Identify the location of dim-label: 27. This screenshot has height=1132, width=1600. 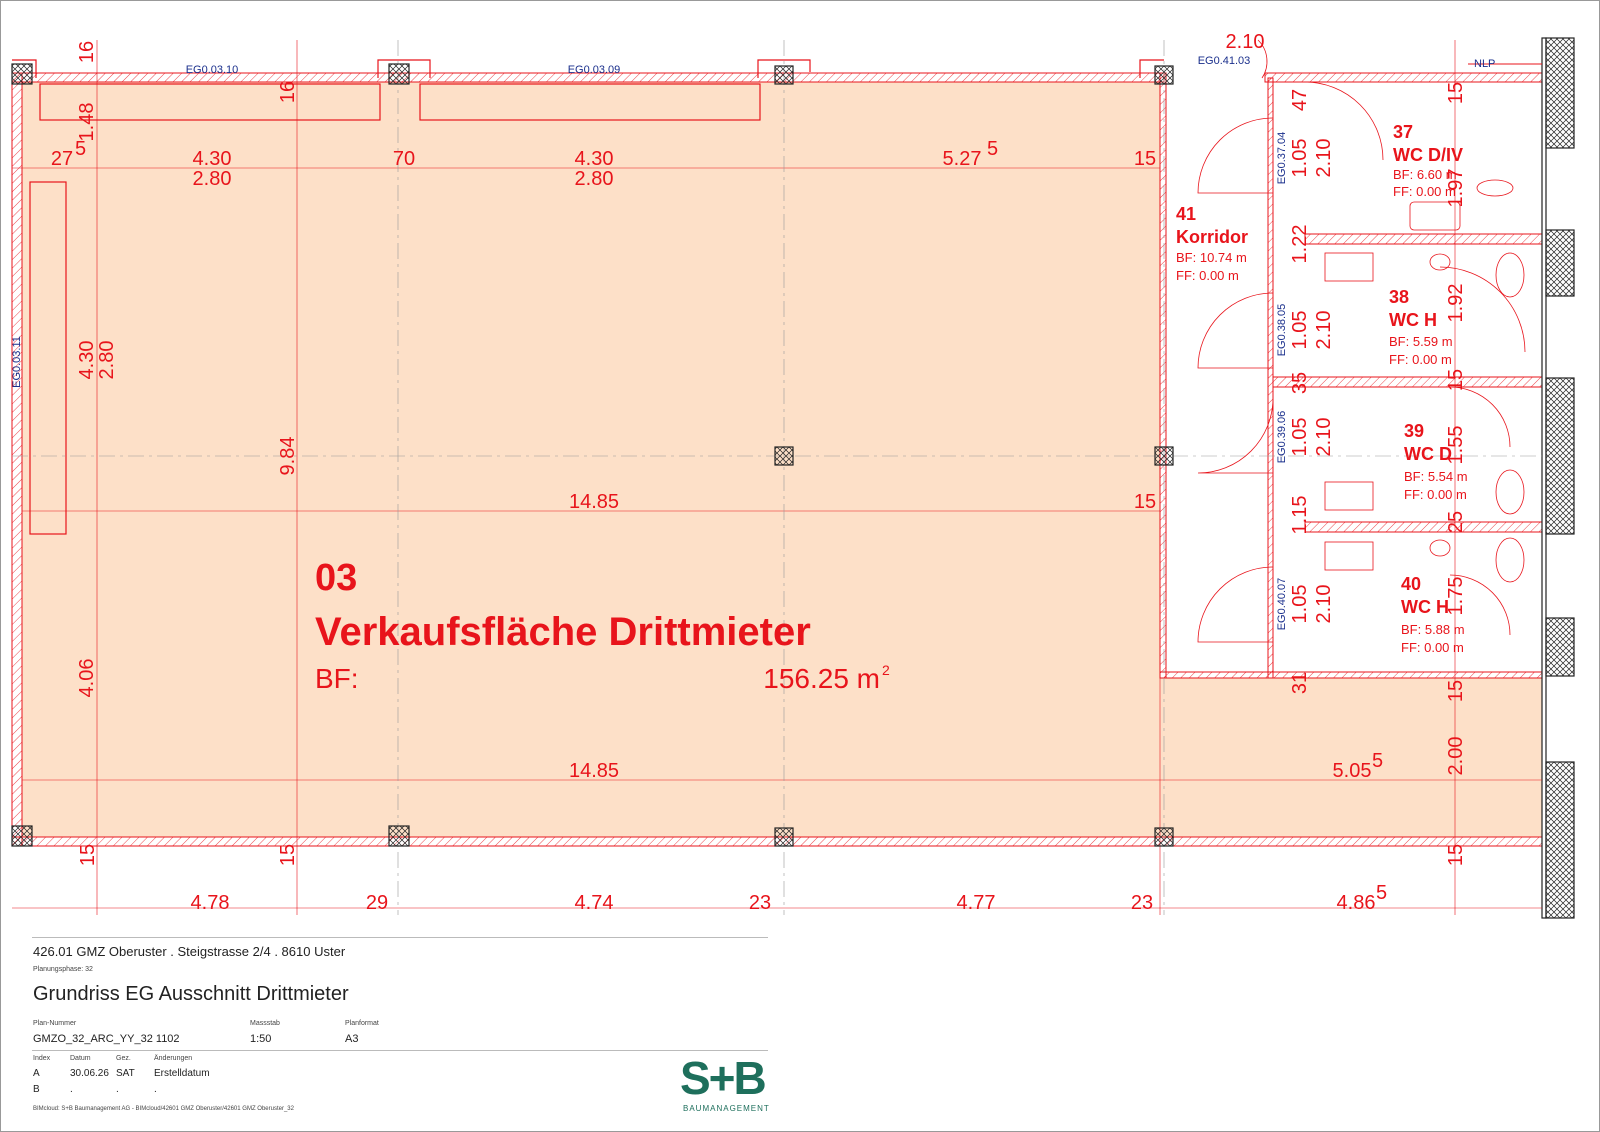
(62, 159).